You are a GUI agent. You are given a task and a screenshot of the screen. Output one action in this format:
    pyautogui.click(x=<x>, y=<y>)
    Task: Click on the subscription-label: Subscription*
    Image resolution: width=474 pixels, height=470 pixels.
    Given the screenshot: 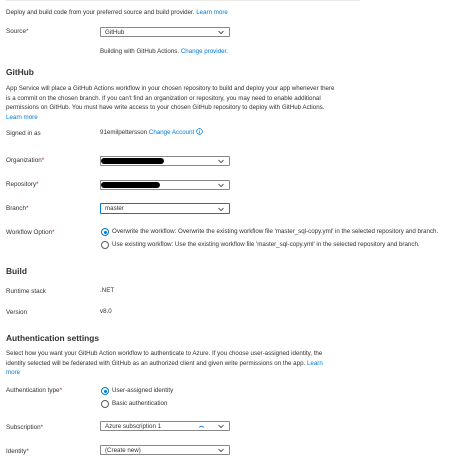 What is the action you would take?
    pyautogui.click(x=25, y=427)
    